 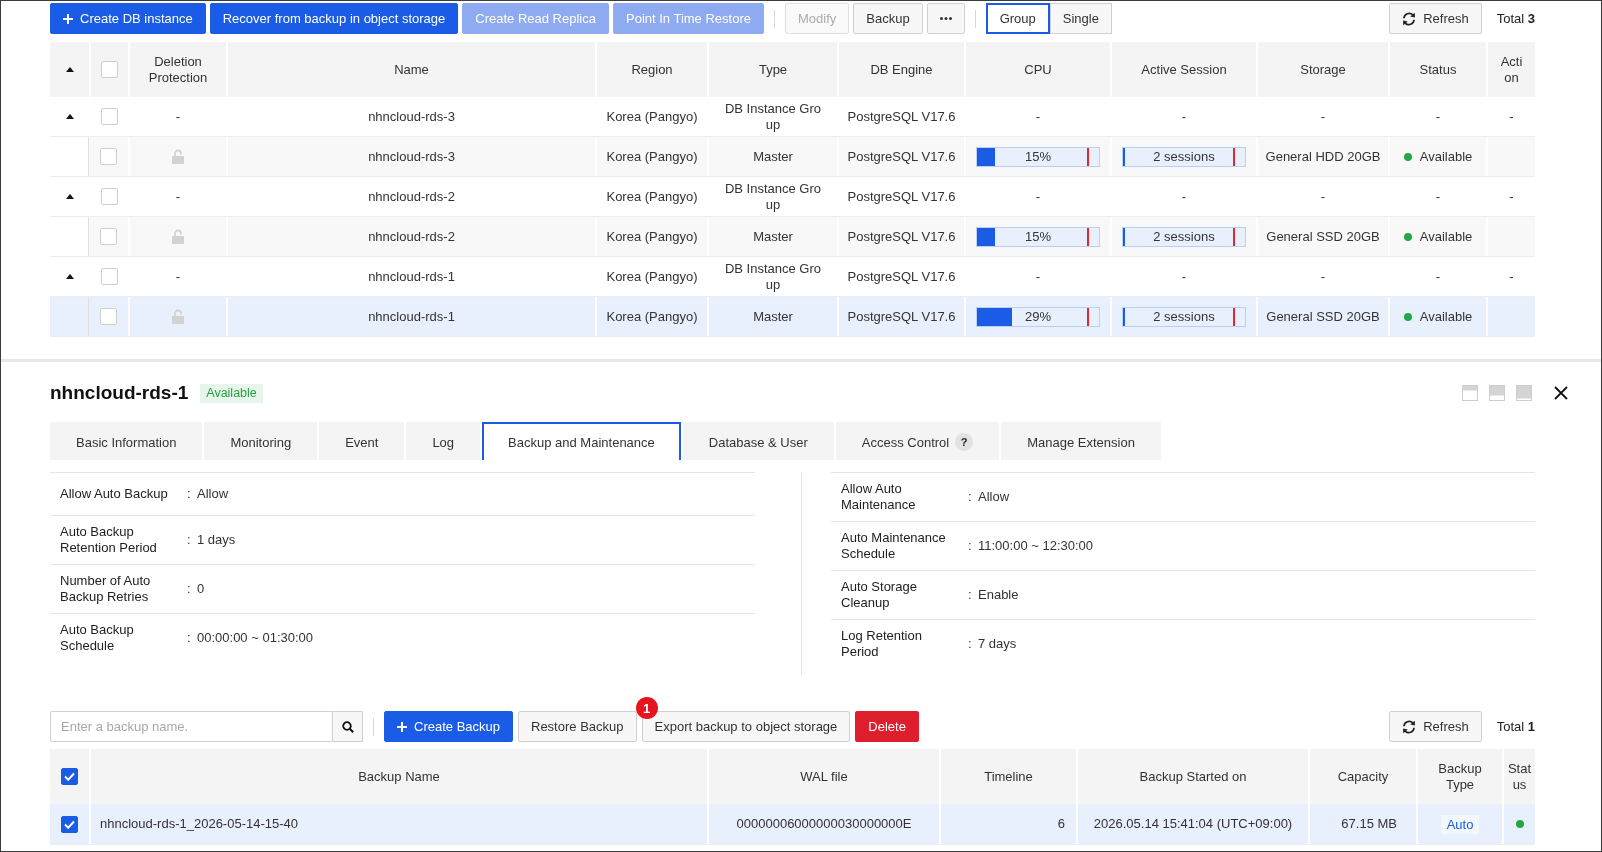 What do you see at coordinates (900, 316) in the screenshot?
I see `table-cell: PostgreSQL V17.6` at bounding box center [900, 316].